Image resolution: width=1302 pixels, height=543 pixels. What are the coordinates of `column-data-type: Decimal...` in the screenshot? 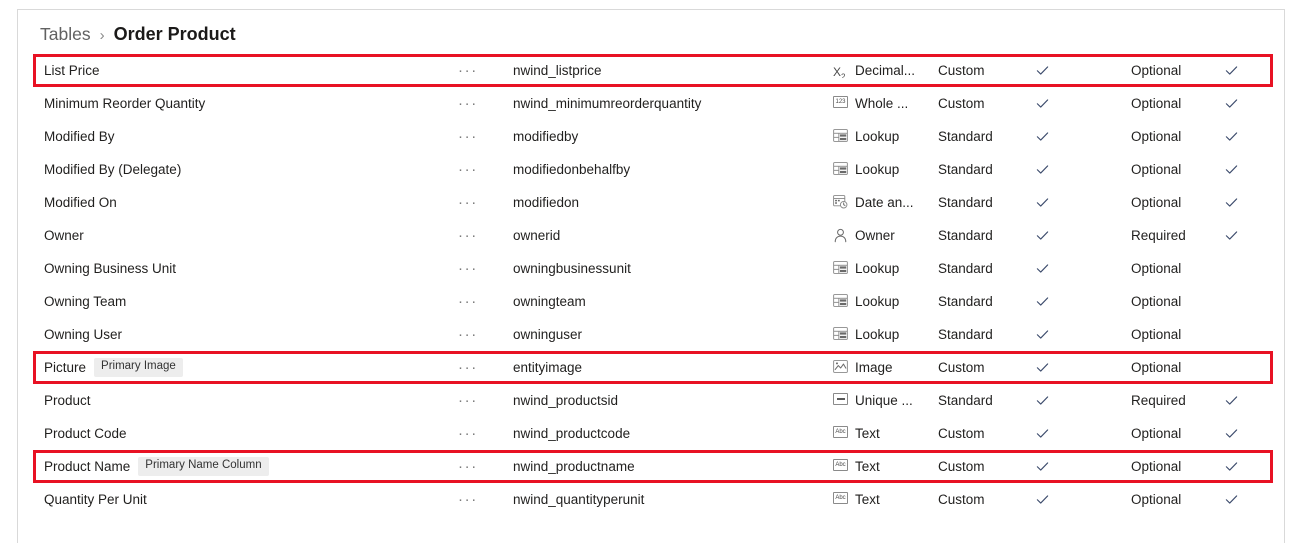 It's located at (885, 70).